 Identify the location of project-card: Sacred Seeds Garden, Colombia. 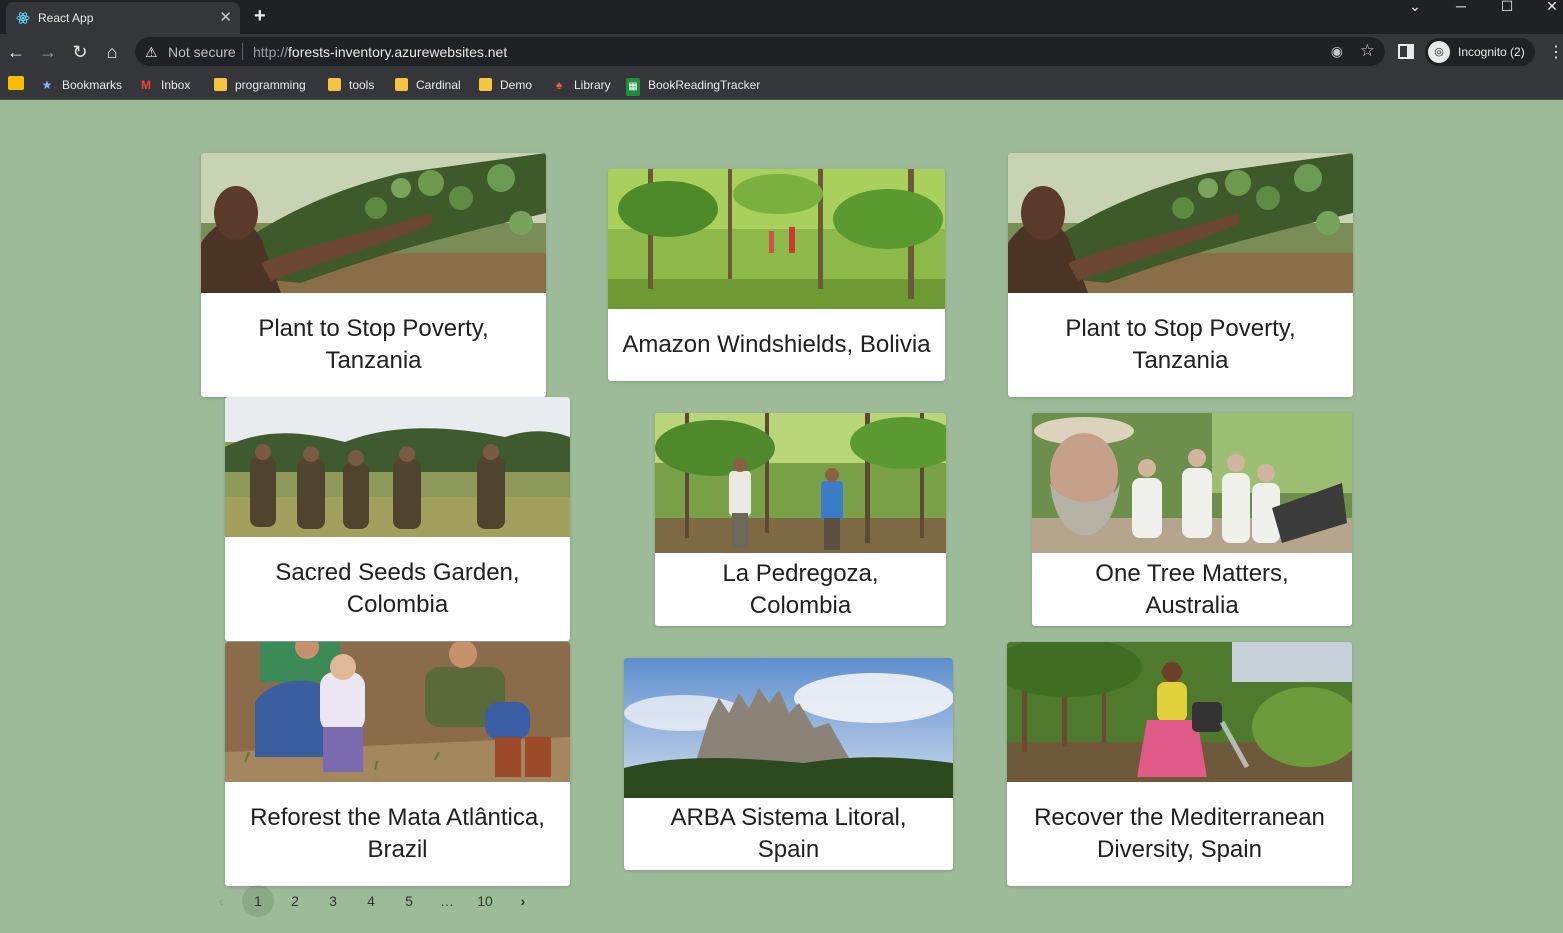
(397, 519).